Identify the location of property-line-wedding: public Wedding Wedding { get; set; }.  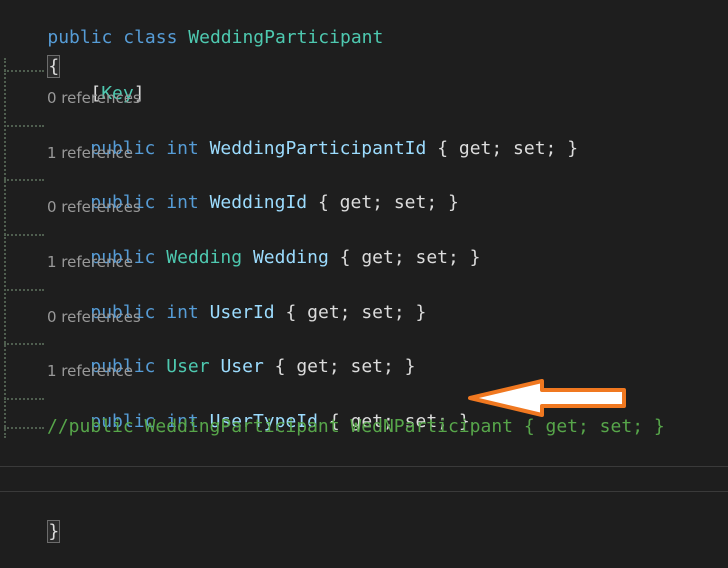
(263, 245).